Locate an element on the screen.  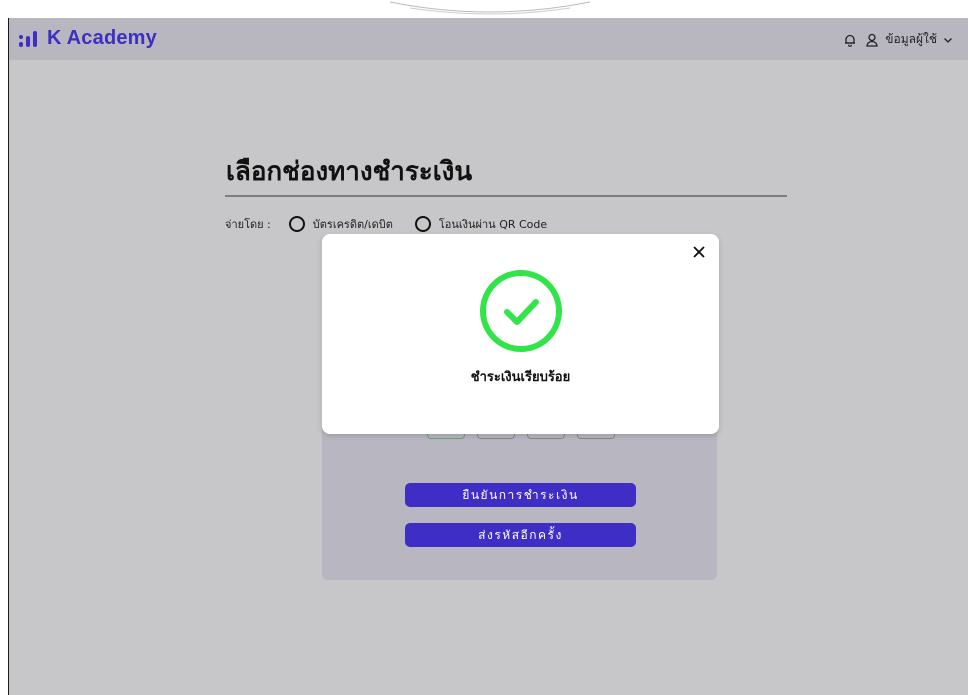
logo: K Academy is located at coordinates (88, 38).